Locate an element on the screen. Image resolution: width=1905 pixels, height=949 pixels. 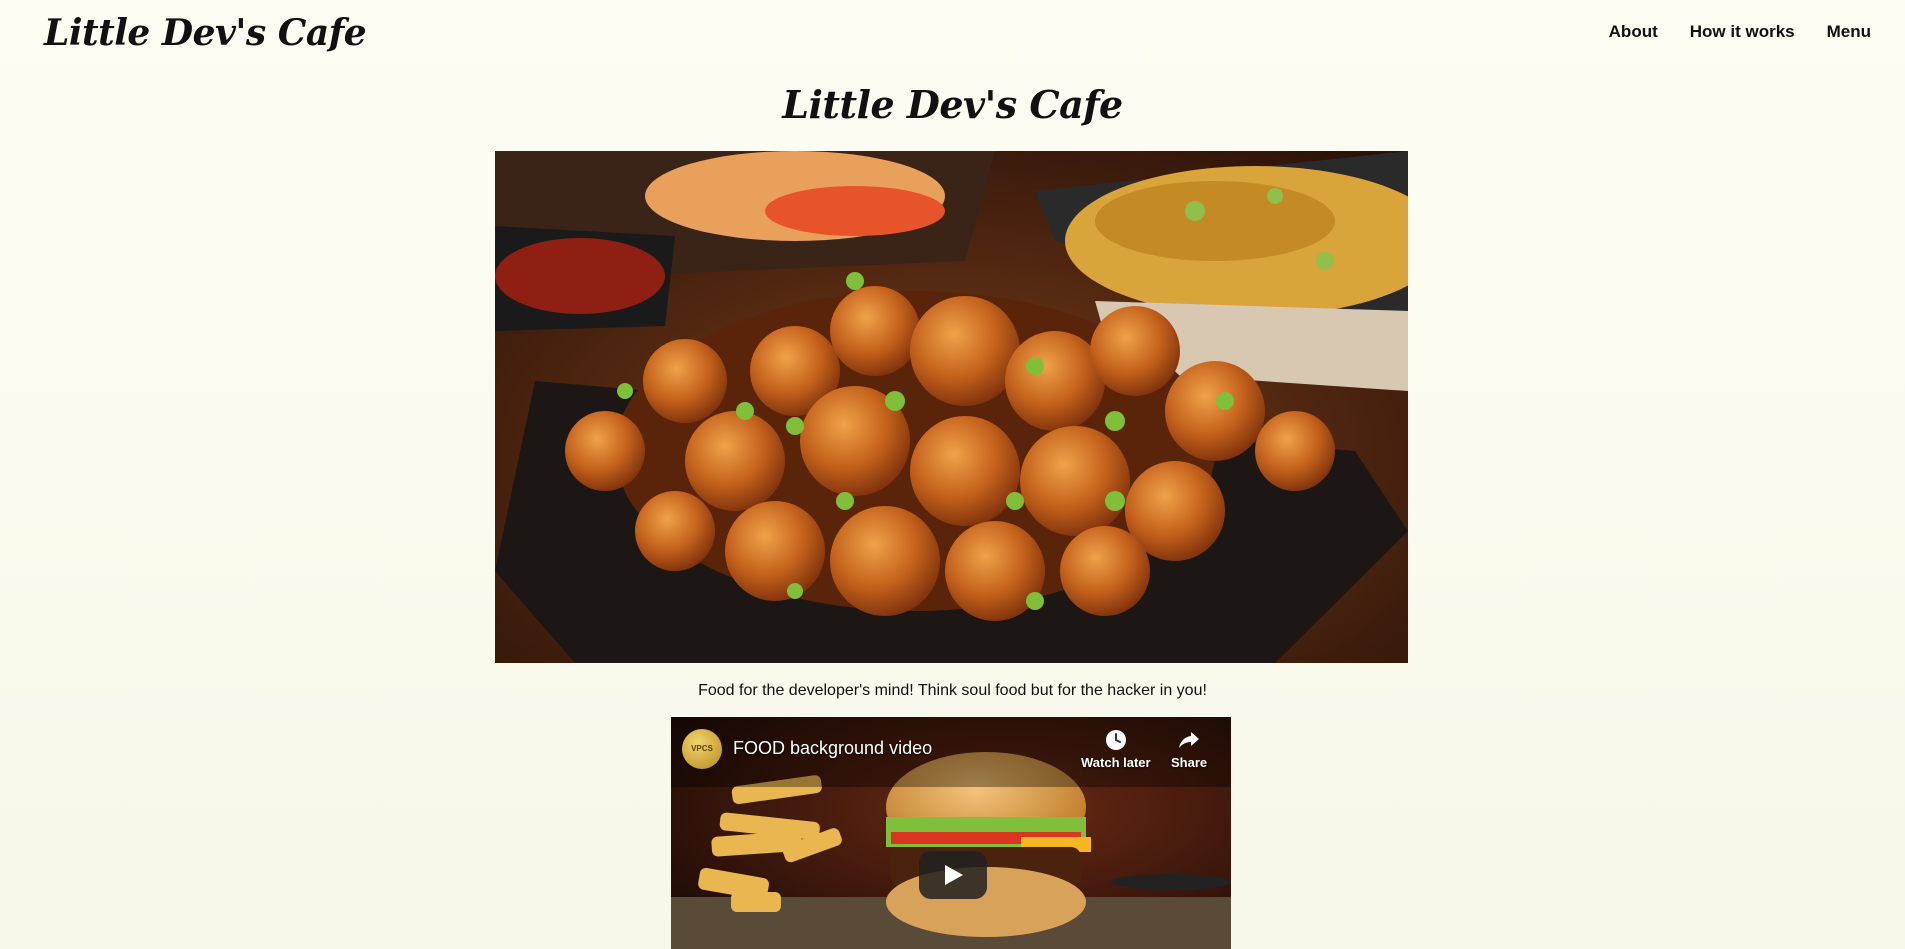
clock-icon is located at coordinates (1115, 740).